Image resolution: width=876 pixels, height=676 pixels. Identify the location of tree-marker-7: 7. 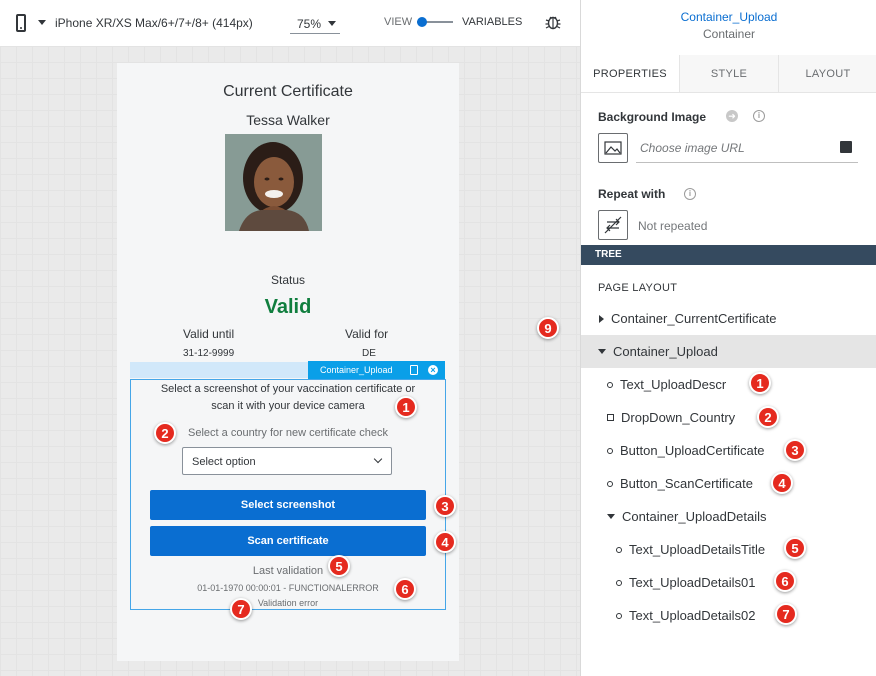
(786, 614).